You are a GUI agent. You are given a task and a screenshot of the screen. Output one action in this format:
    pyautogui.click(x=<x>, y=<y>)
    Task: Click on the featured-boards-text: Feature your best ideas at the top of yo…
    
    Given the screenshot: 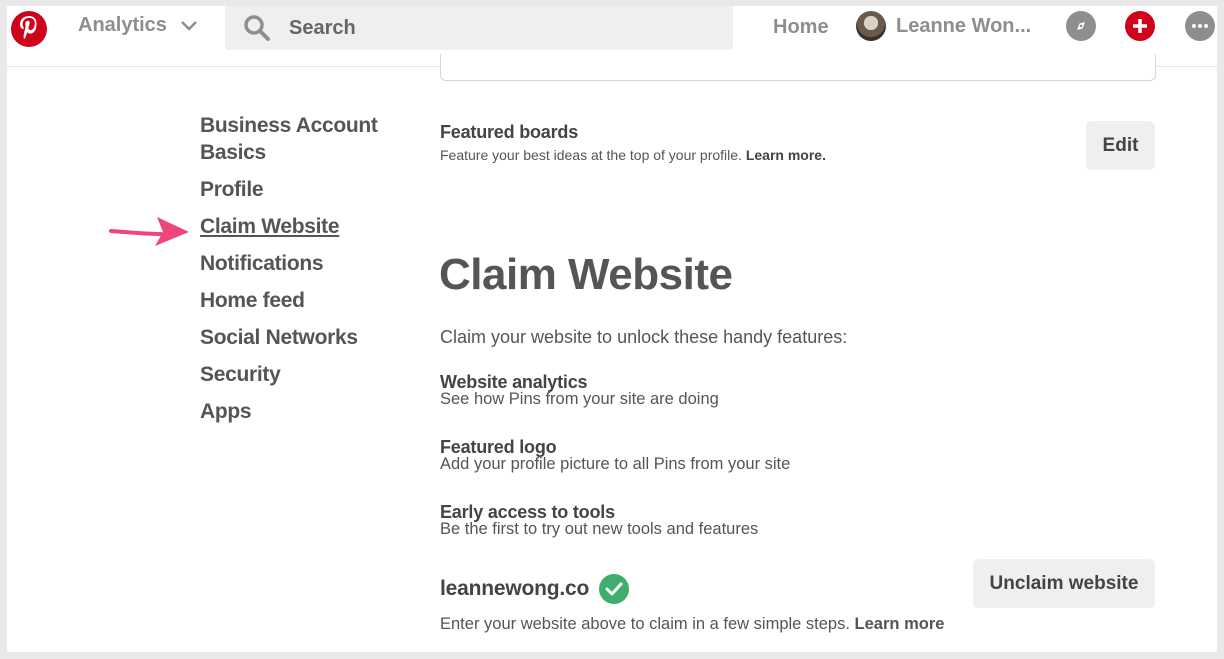 What is the action you would take?
    pyautogui.click(x=591, y=155)
    